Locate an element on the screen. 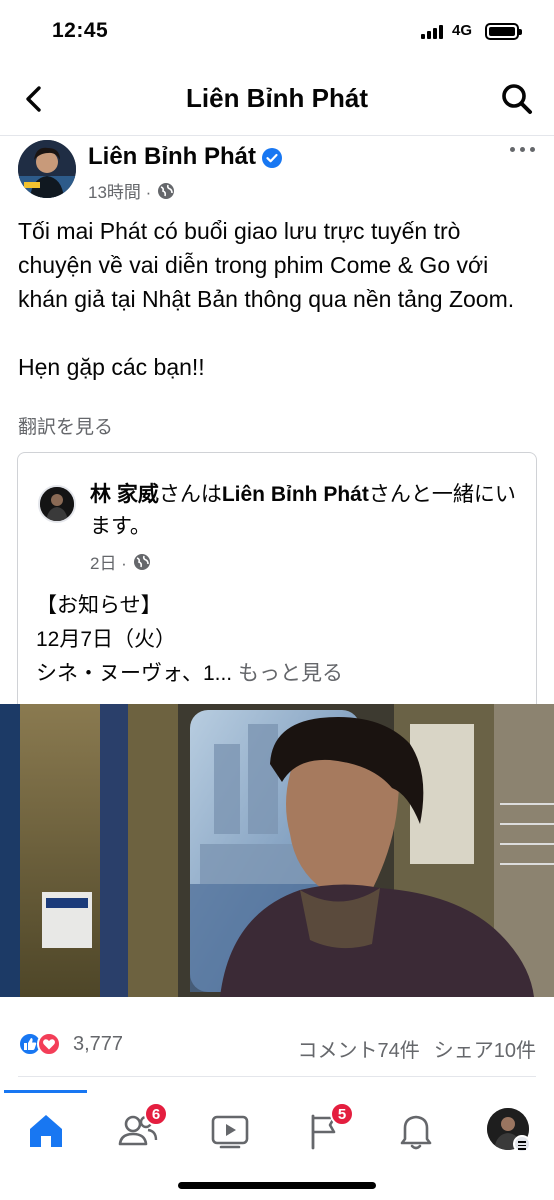 The image size is (554, 1200). video-icon is located at coordinates (230, 1132).